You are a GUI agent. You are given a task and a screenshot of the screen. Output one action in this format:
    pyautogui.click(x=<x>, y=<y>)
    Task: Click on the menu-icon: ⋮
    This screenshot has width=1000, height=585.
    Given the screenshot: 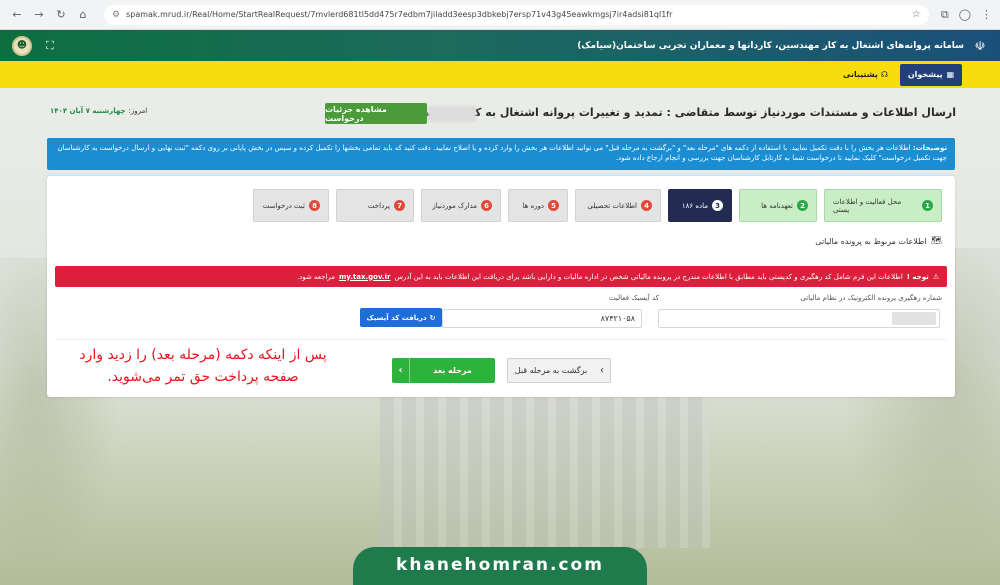 What is the action you would take?
    pyautogui.click(x=986, y=14)
    